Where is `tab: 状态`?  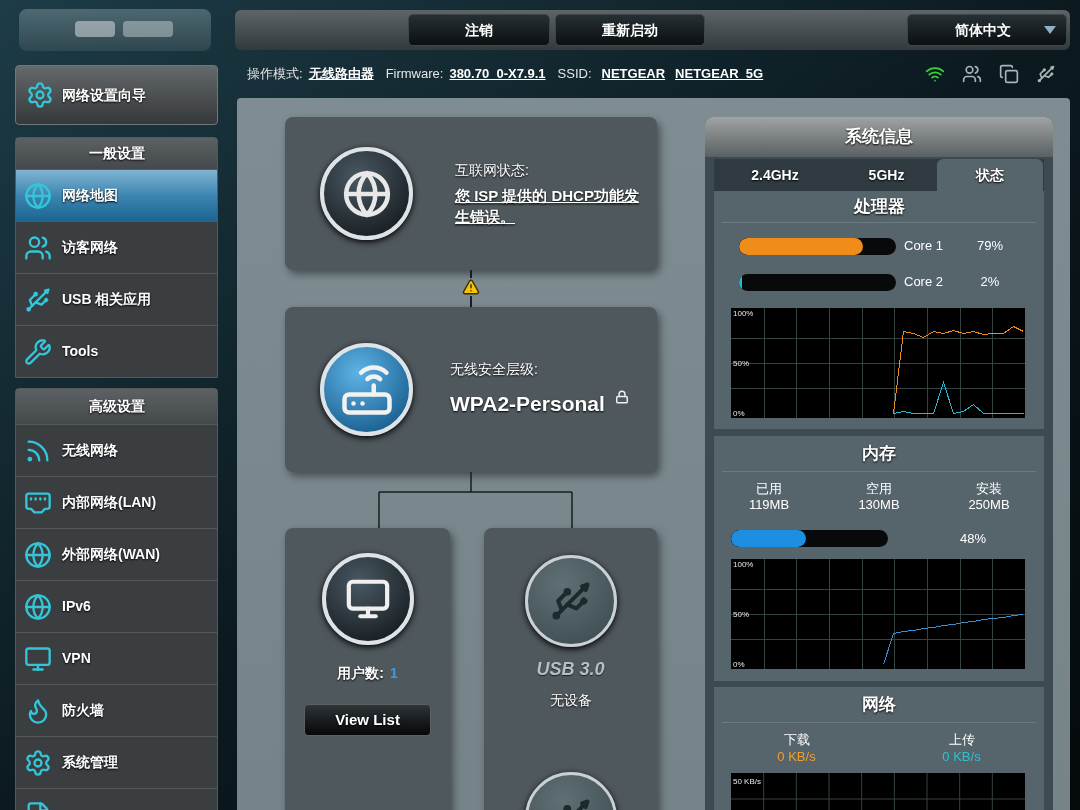 tab: 状态 is located at coordinates (990, 175).